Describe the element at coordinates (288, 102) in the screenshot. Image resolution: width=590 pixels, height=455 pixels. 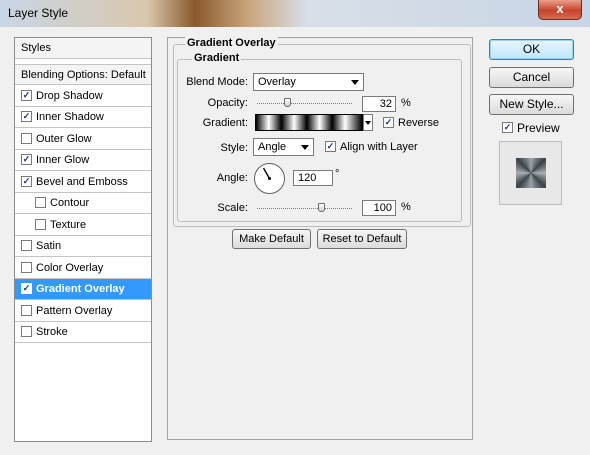
I see `opacity-slider-thumb` at that location.